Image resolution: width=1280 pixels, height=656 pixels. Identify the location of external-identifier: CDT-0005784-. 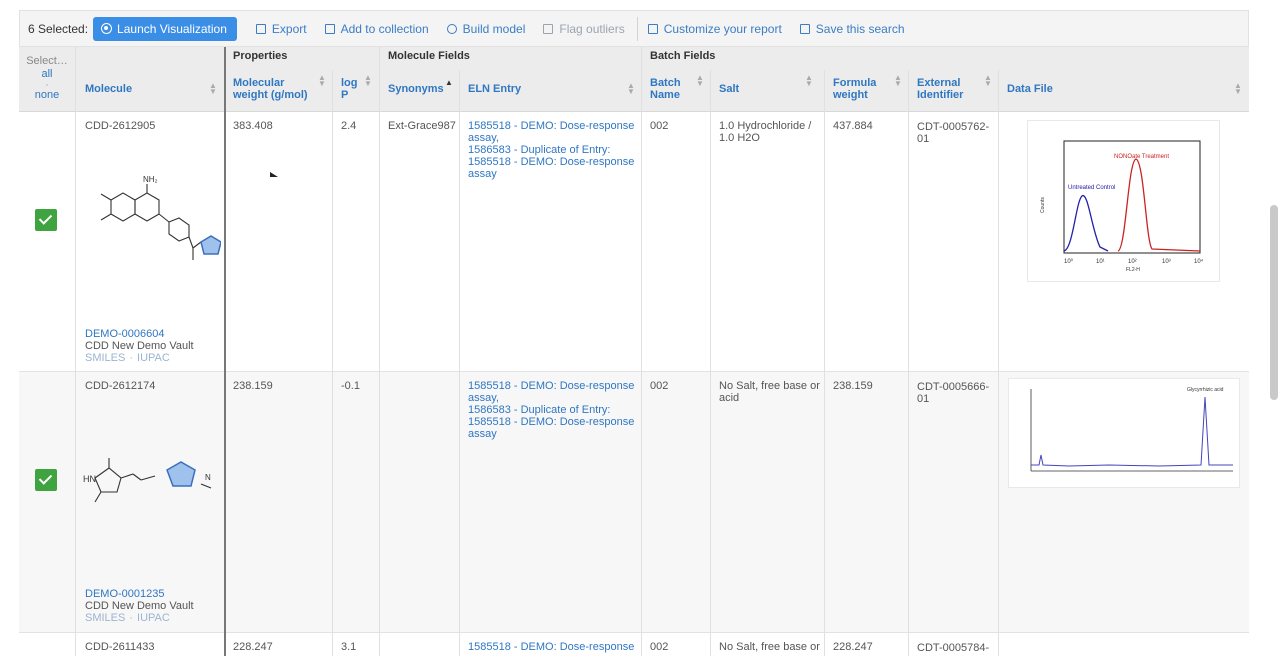
(953, 648).